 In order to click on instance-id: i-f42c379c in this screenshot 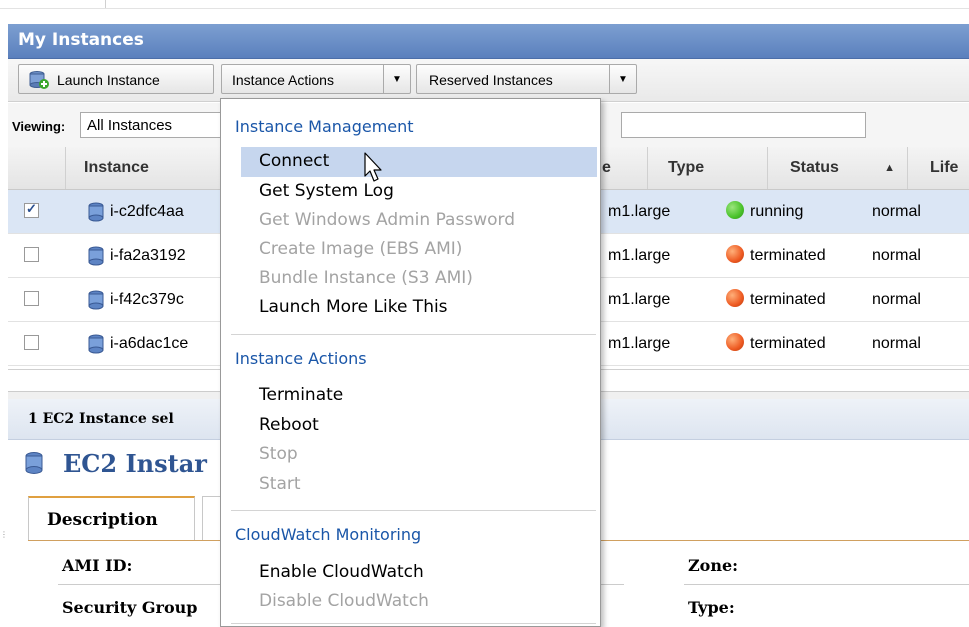, I will do `click(147, 299)`.